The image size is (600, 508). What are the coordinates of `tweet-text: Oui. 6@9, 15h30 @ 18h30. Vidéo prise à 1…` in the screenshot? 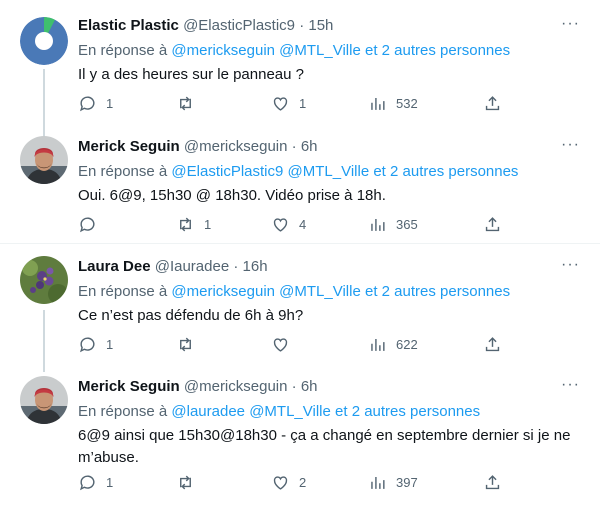 It's located at (232, 195).